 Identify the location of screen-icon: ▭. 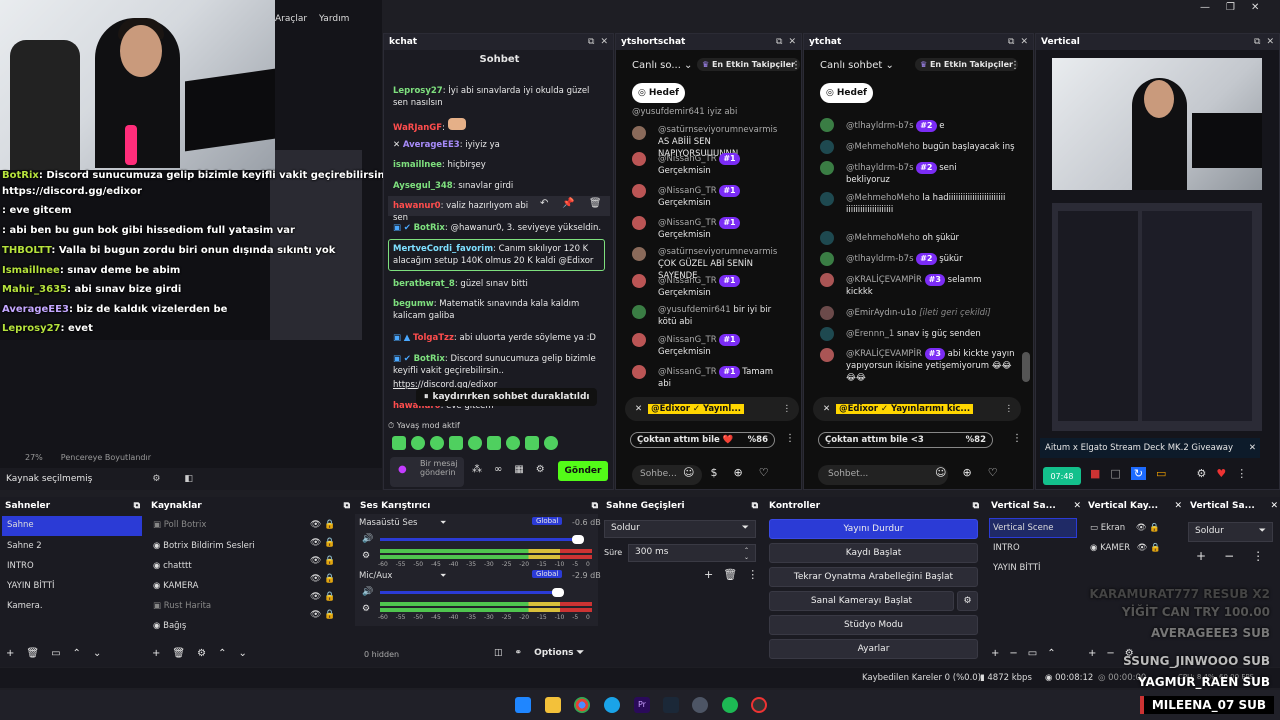
(1161, 473).